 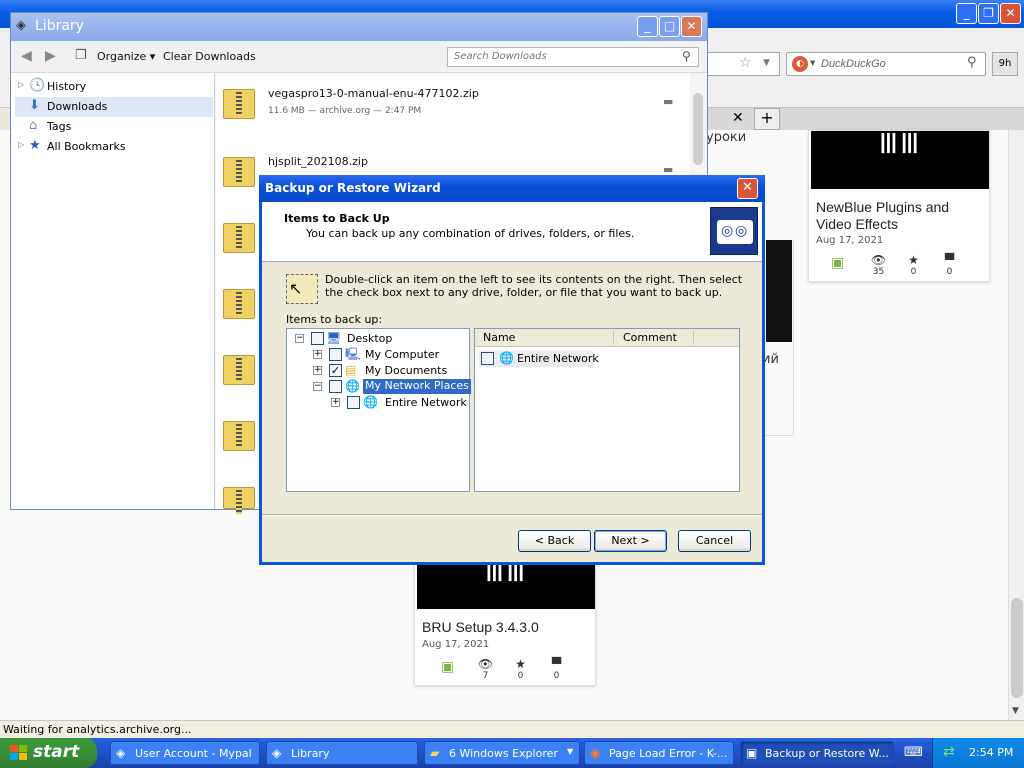 I want to click on network-icon: ⇄, so click(x=949, y=752).